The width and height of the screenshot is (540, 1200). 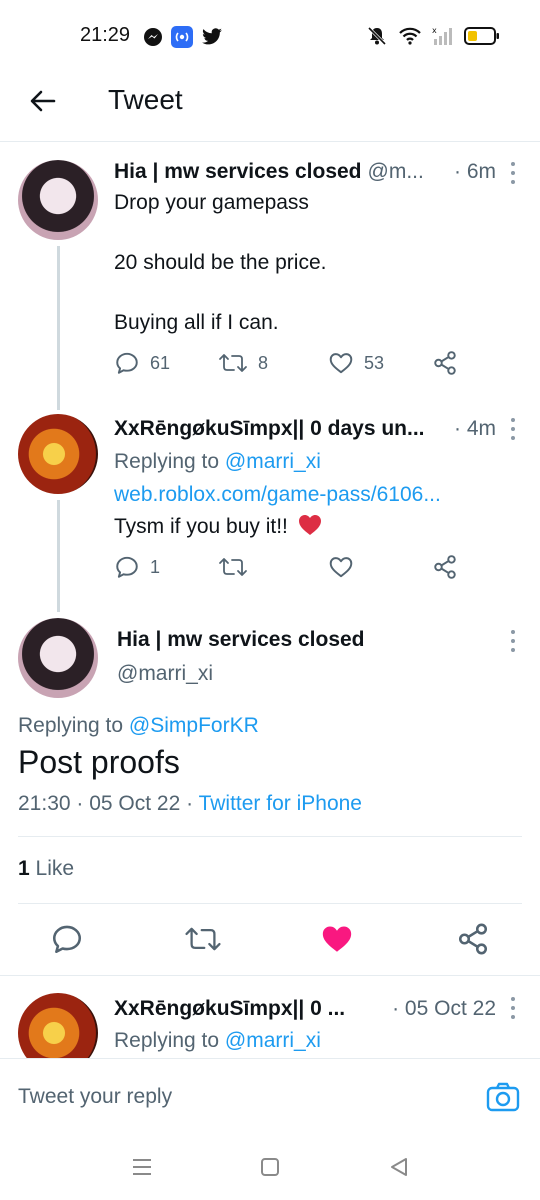 I want to click on battery-low-icon, so click(x=481, y=36).